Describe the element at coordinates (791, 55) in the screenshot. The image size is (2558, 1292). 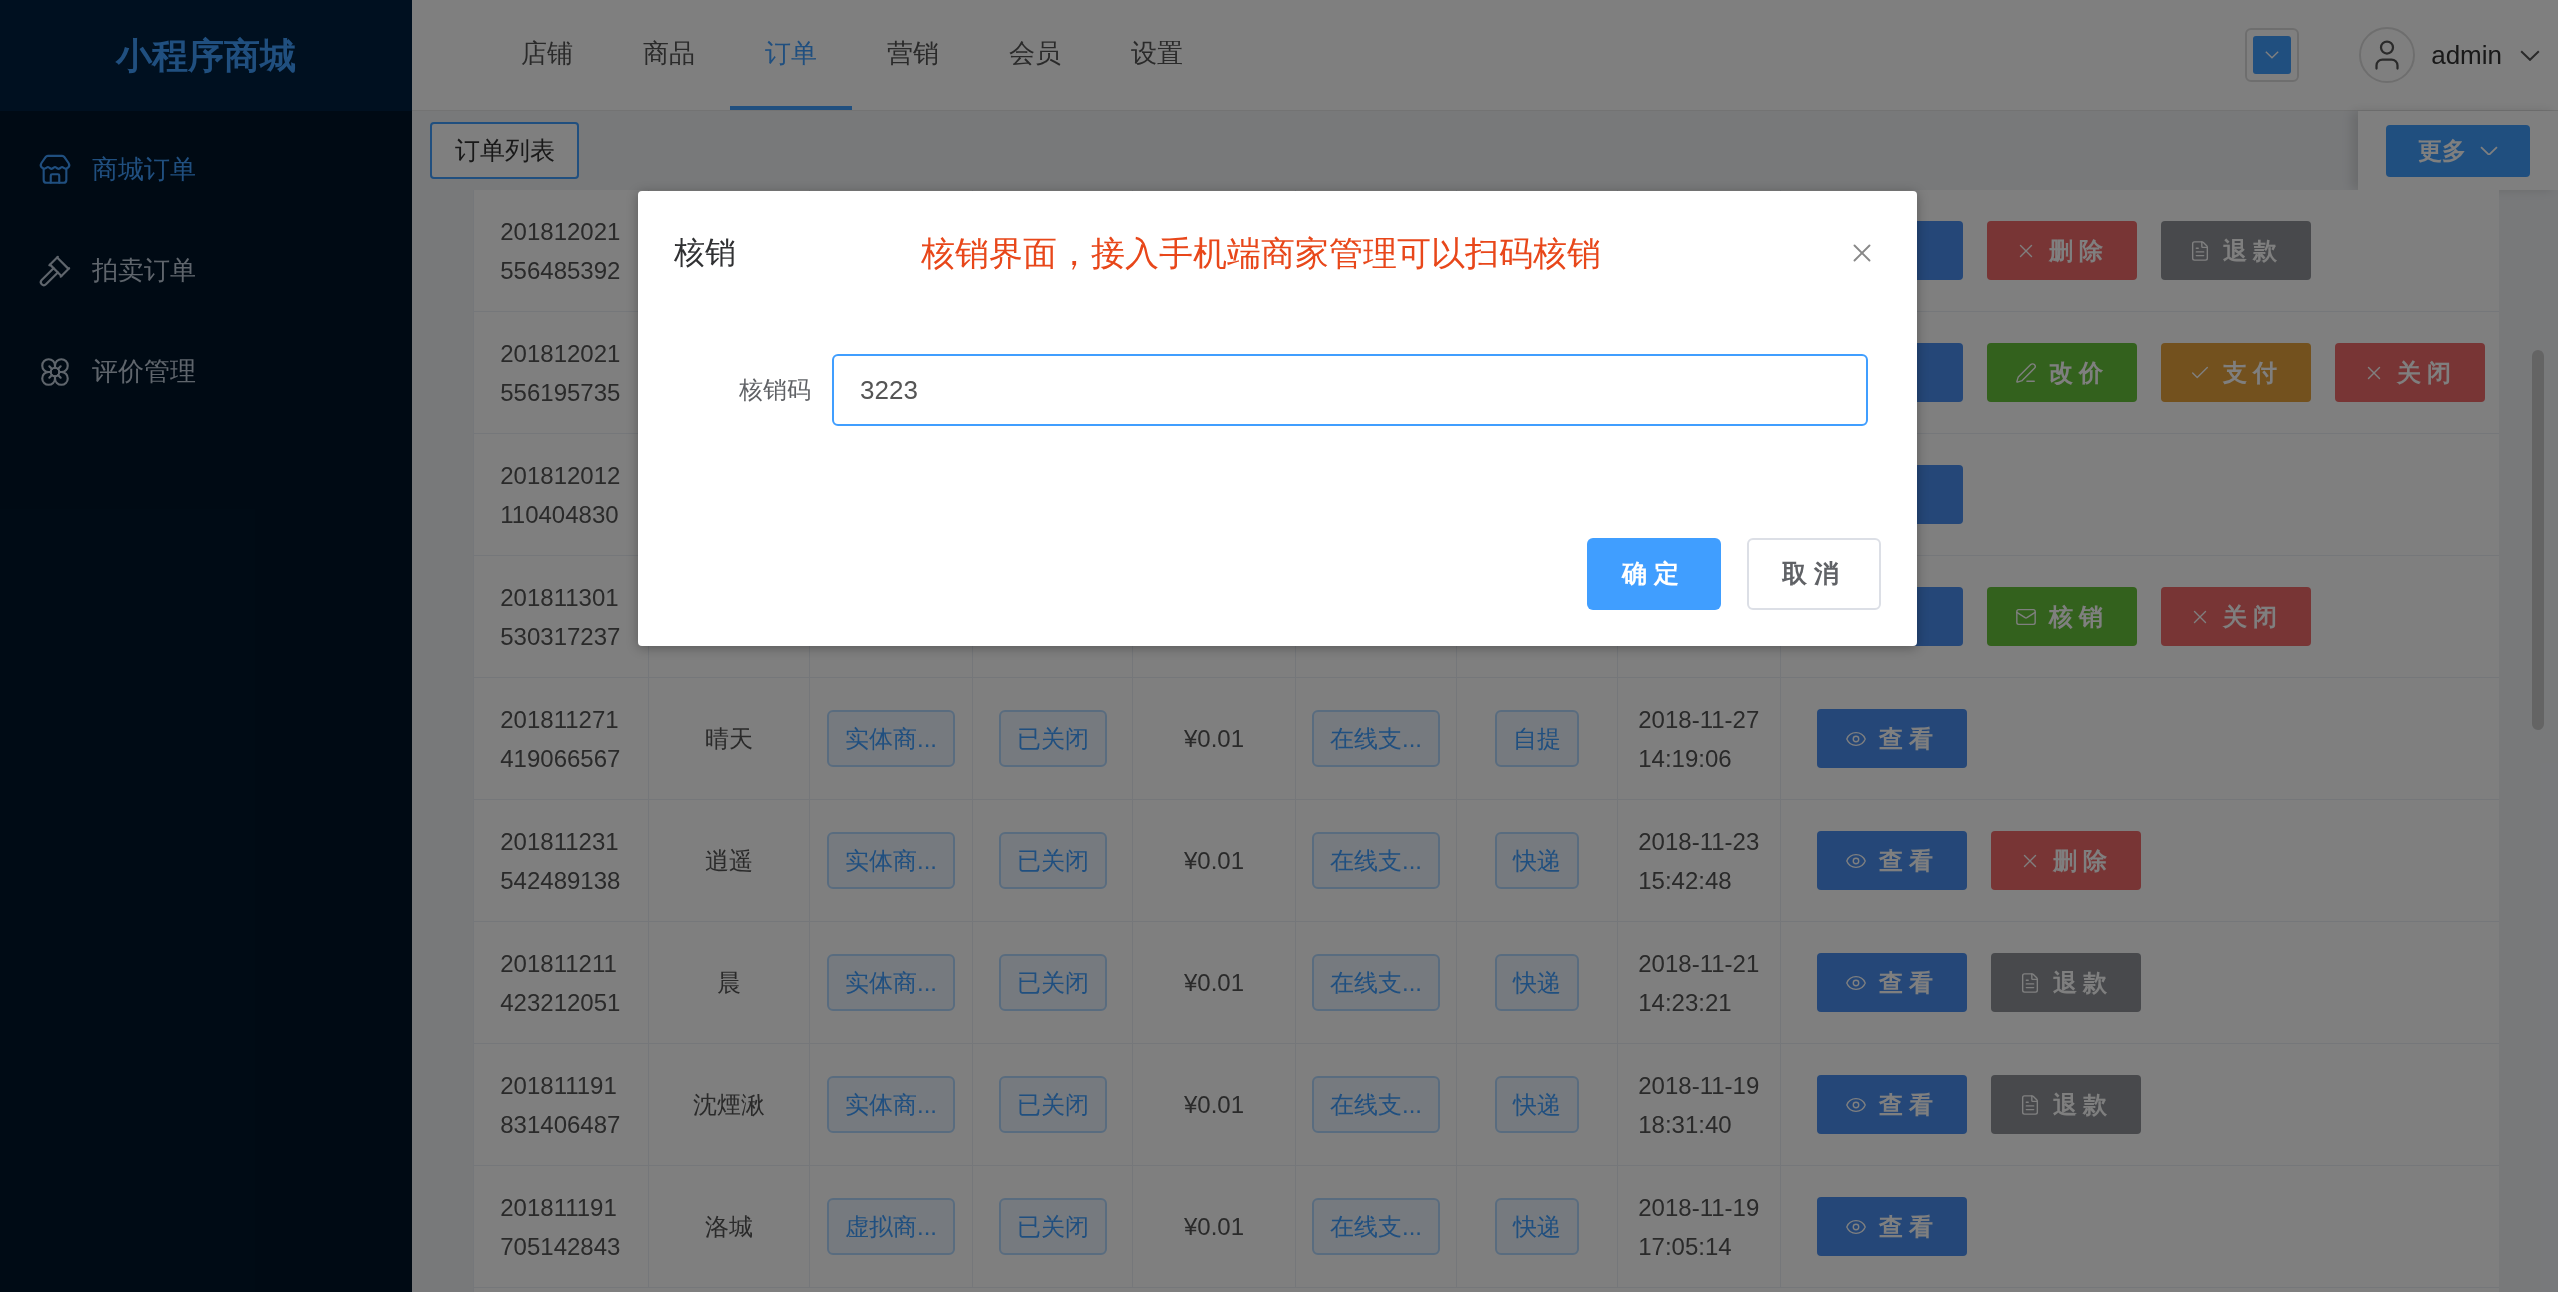
I see `nav-tab: 订单` at that location.